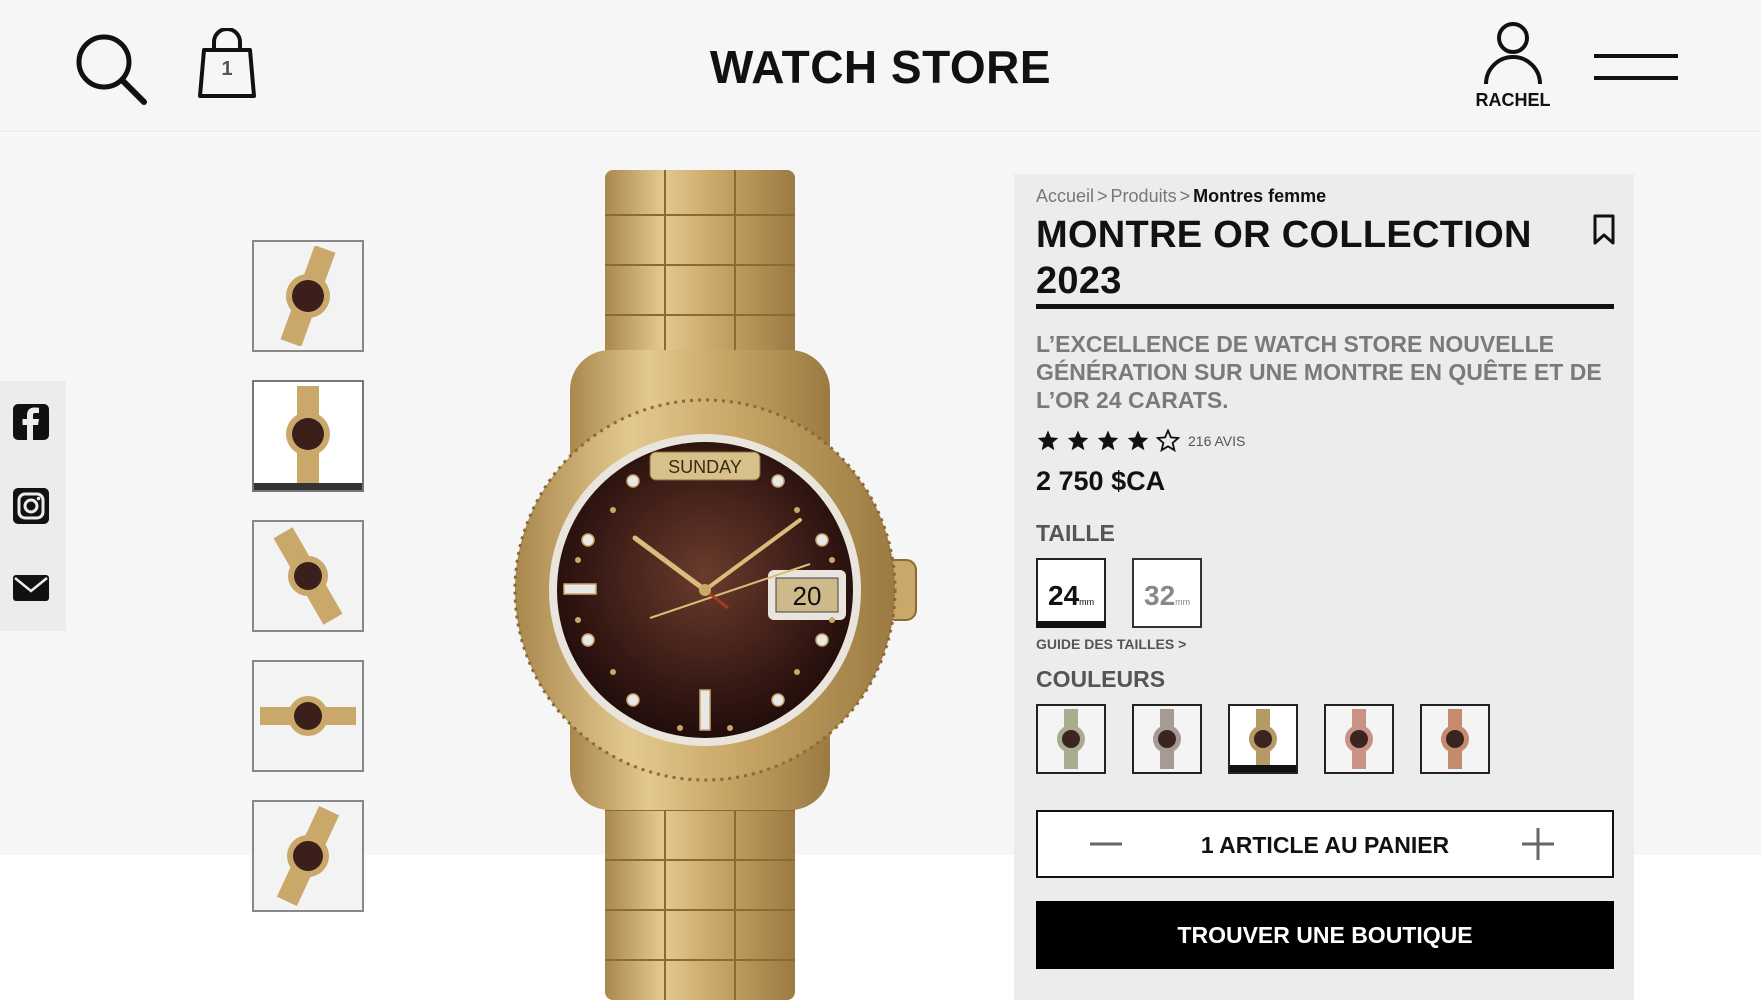 The image size is (1761, 1000). I want to click on email-link, so click(31, 588).